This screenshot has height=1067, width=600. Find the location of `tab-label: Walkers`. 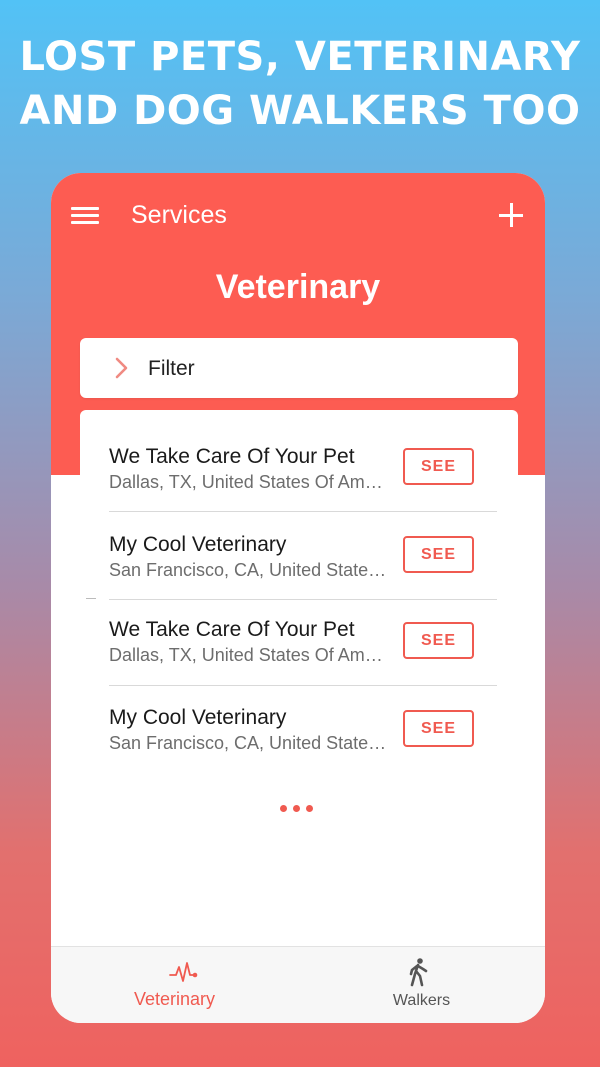

tab-label: Walkers is located at coordinates (421, 1000).